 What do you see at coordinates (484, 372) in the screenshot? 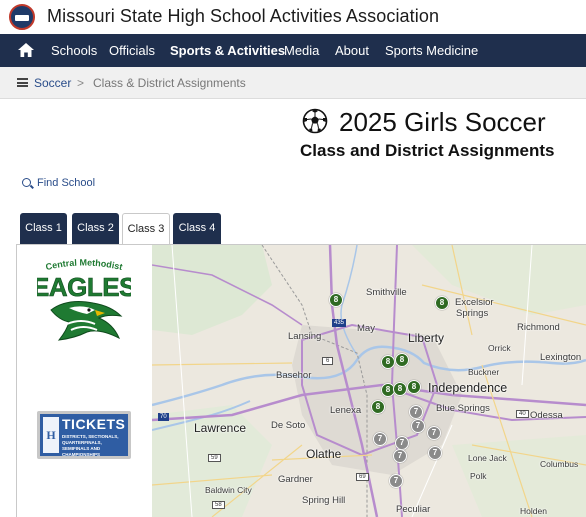
I see `map-label-buckner: Buckner` at bounding box center [484, 372].